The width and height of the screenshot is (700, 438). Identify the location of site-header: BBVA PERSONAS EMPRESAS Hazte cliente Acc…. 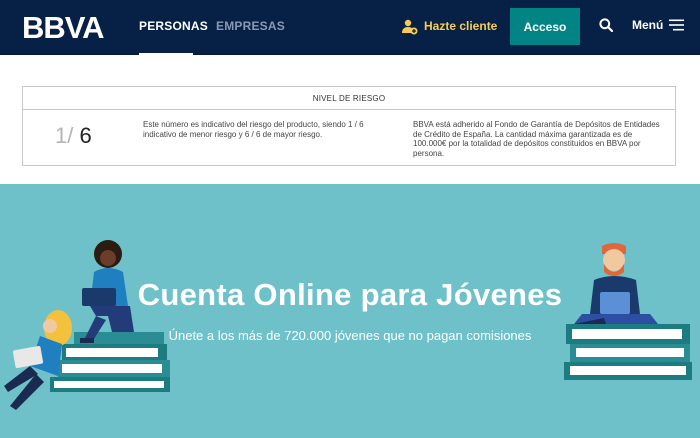
(350, 28).